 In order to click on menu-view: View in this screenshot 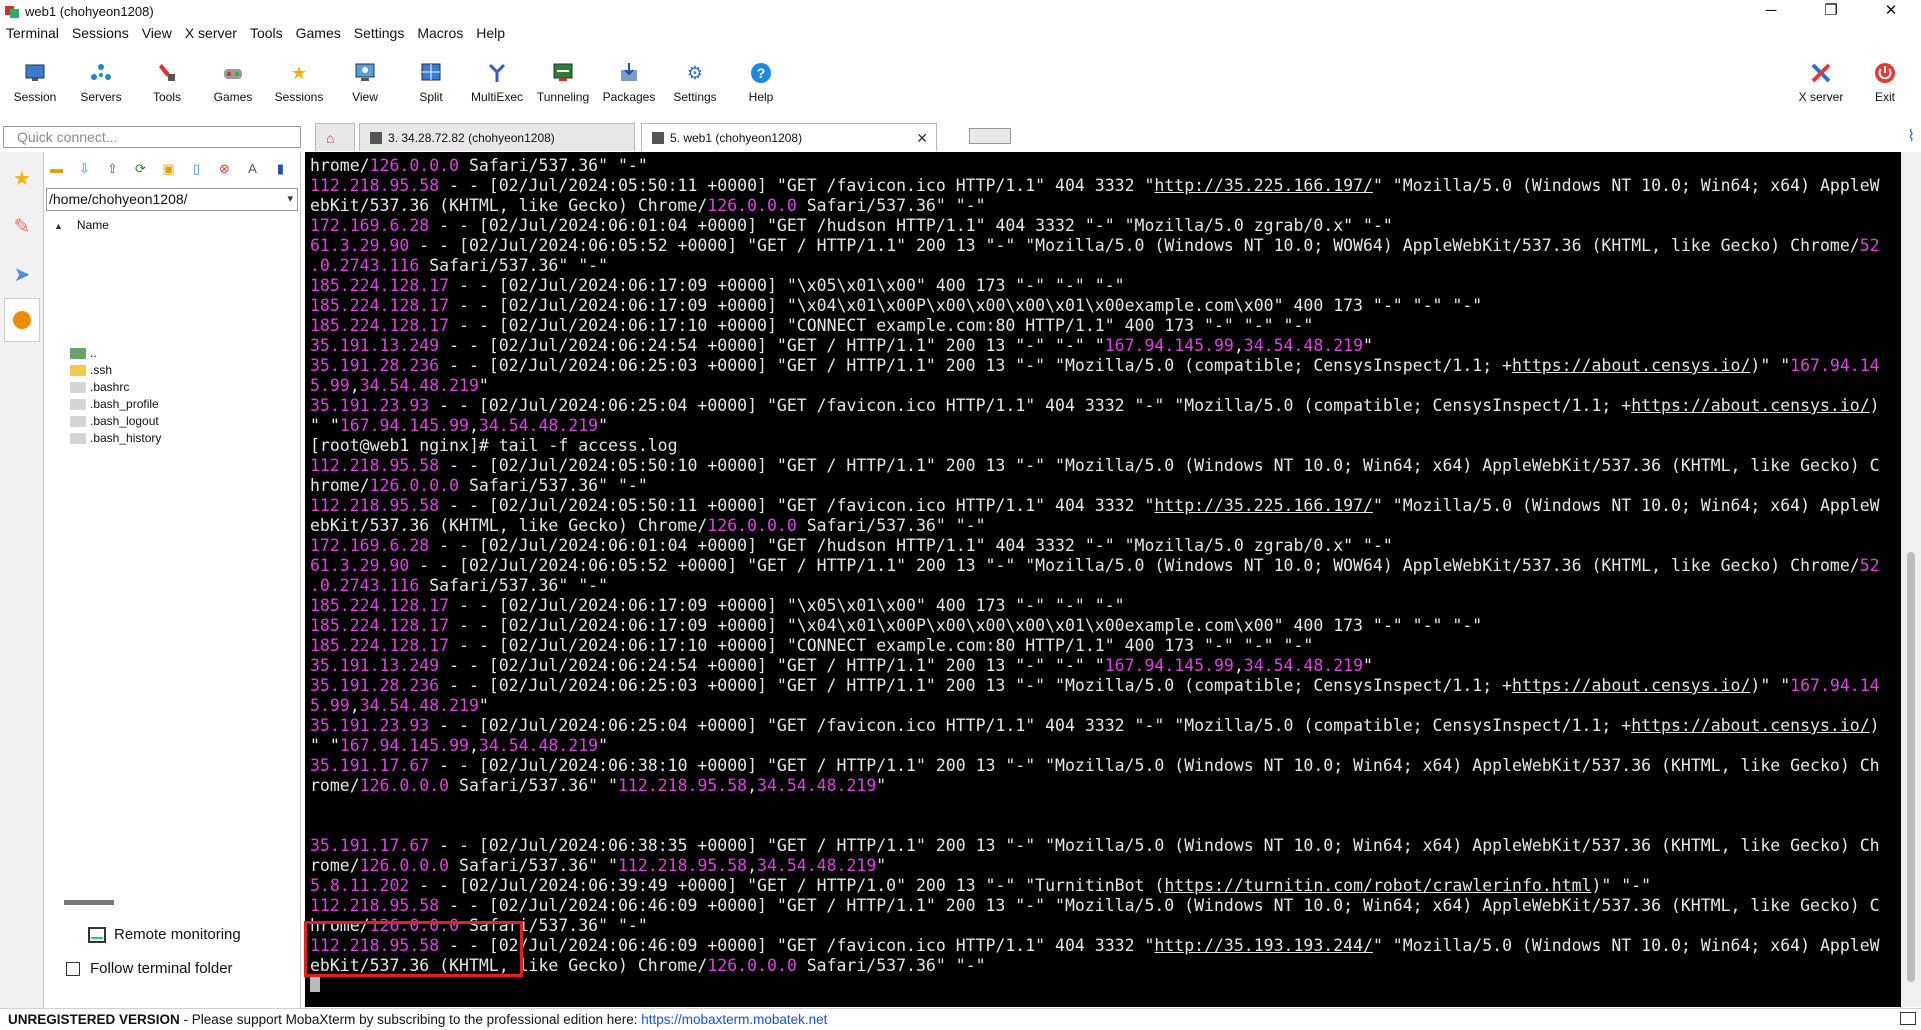, I will do `click(157, 33)`.